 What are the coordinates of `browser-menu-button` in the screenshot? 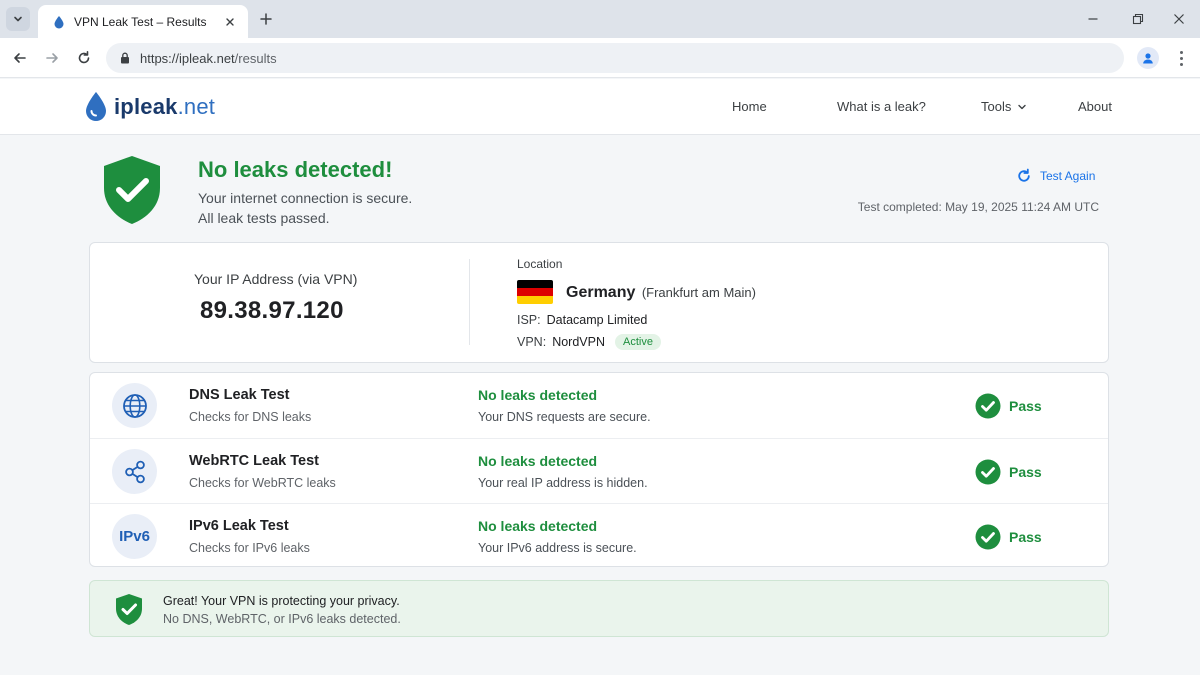 It's located at (1181, 58).